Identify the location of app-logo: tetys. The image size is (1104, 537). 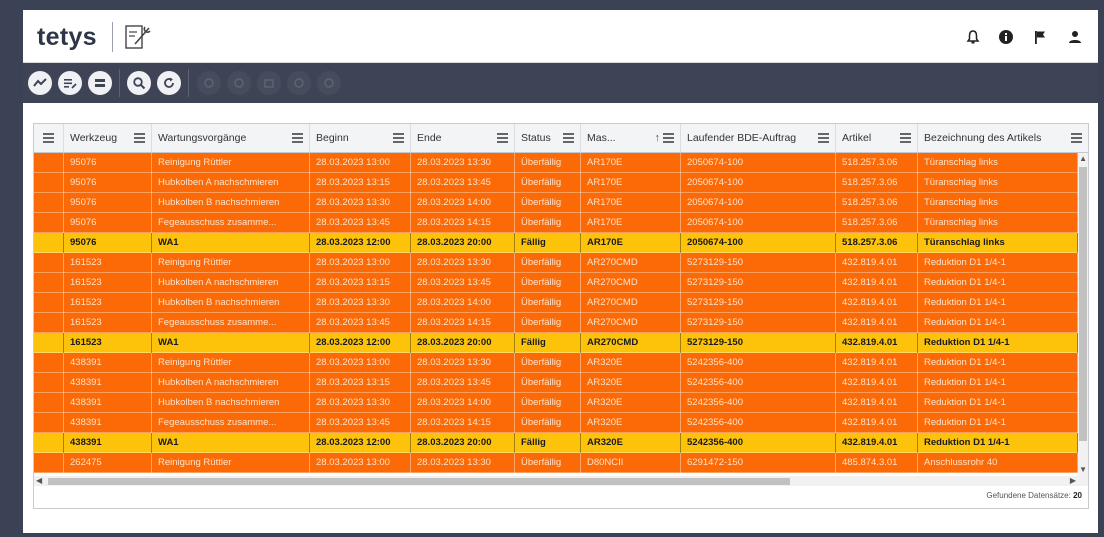
(67, 37).